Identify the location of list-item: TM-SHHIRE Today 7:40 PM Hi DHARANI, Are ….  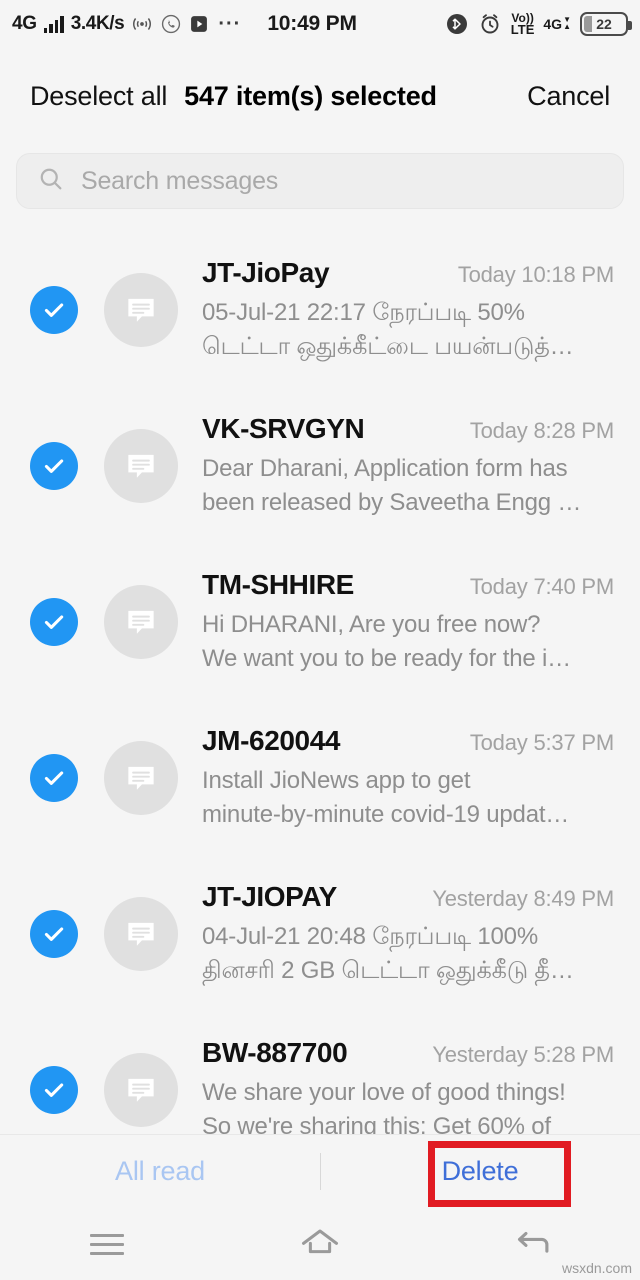
(320, 622).